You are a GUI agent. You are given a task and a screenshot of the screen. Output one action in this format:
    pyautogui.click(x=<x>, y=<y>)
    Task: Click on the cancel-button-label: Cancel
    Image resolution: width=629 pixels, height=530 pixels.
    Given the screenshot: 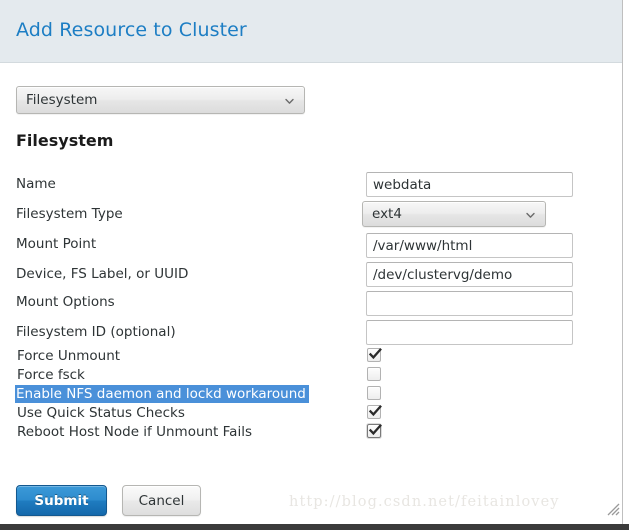 What is the action you would take?
    pyautogui.click(x=161, y=500)
    